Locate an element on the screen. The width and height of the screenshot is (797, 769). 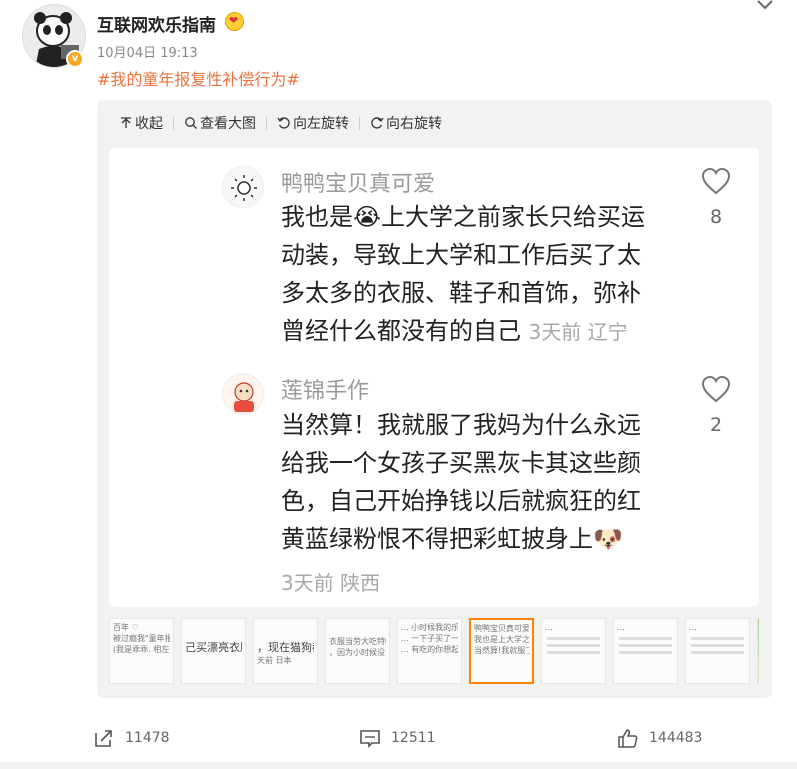
comment-line: 我也是😭上大学之前家长只给买运 is located at coordinates (463, 217).